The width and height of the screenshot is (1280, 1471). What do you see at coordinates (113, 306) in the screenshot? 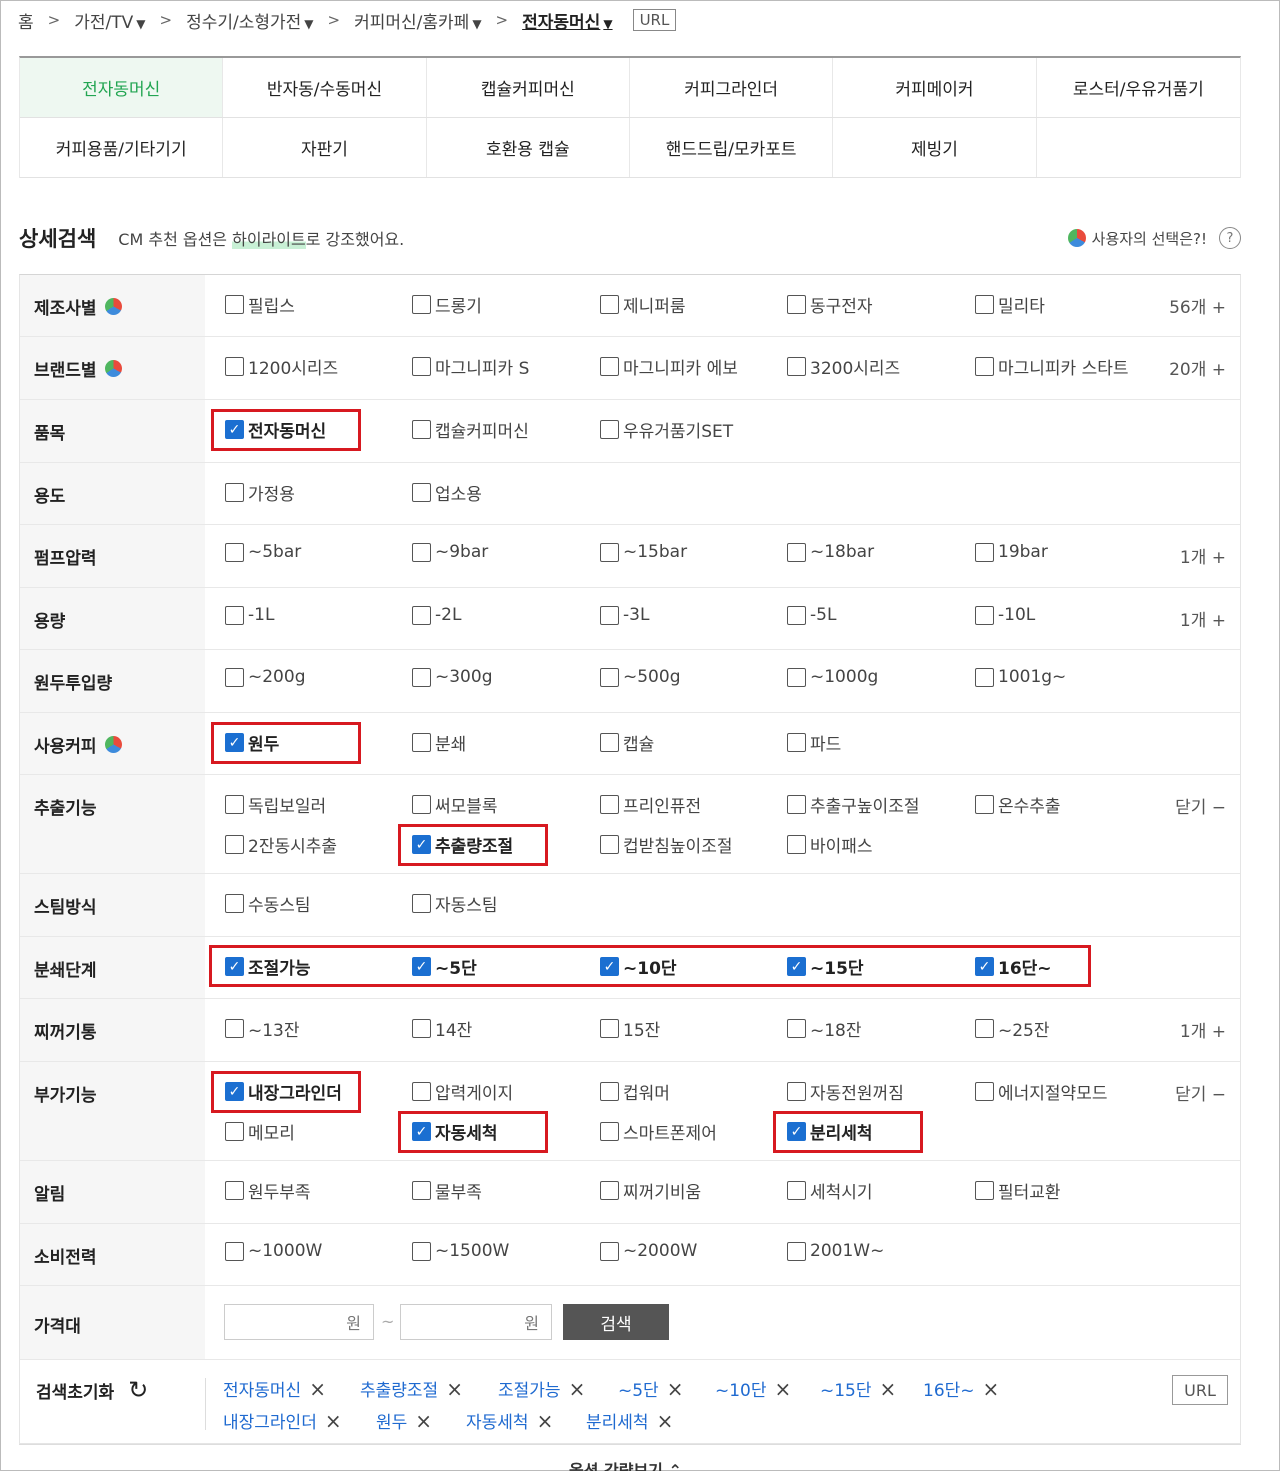
I see `pie-chart-icon` at bounding box center [113, 306].